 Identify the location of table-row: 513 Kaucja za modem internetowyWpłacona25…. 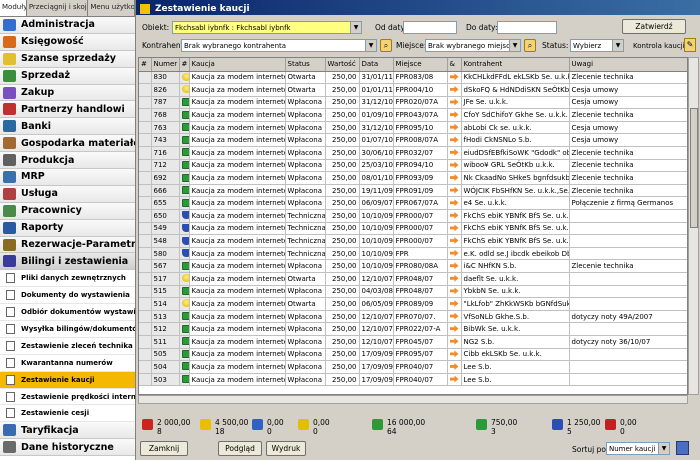
(413, 317).